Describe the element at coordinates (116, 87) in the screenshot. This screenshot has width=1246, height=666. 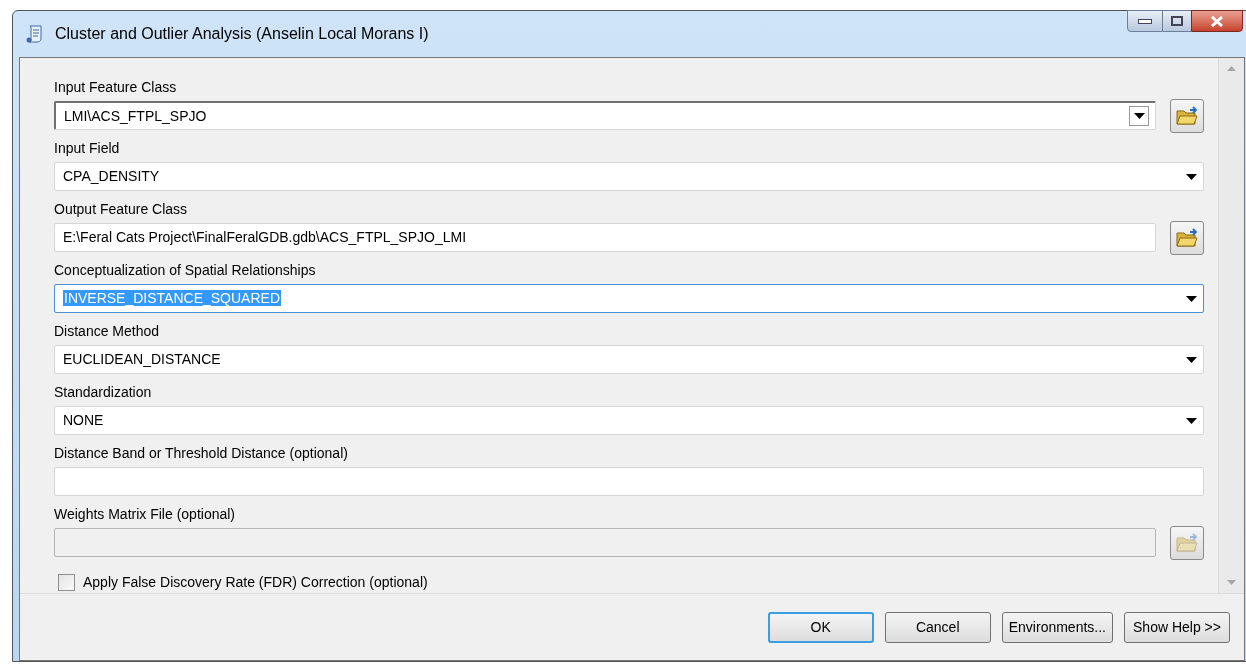
I see `field-label: Input Feature Class` at that location.